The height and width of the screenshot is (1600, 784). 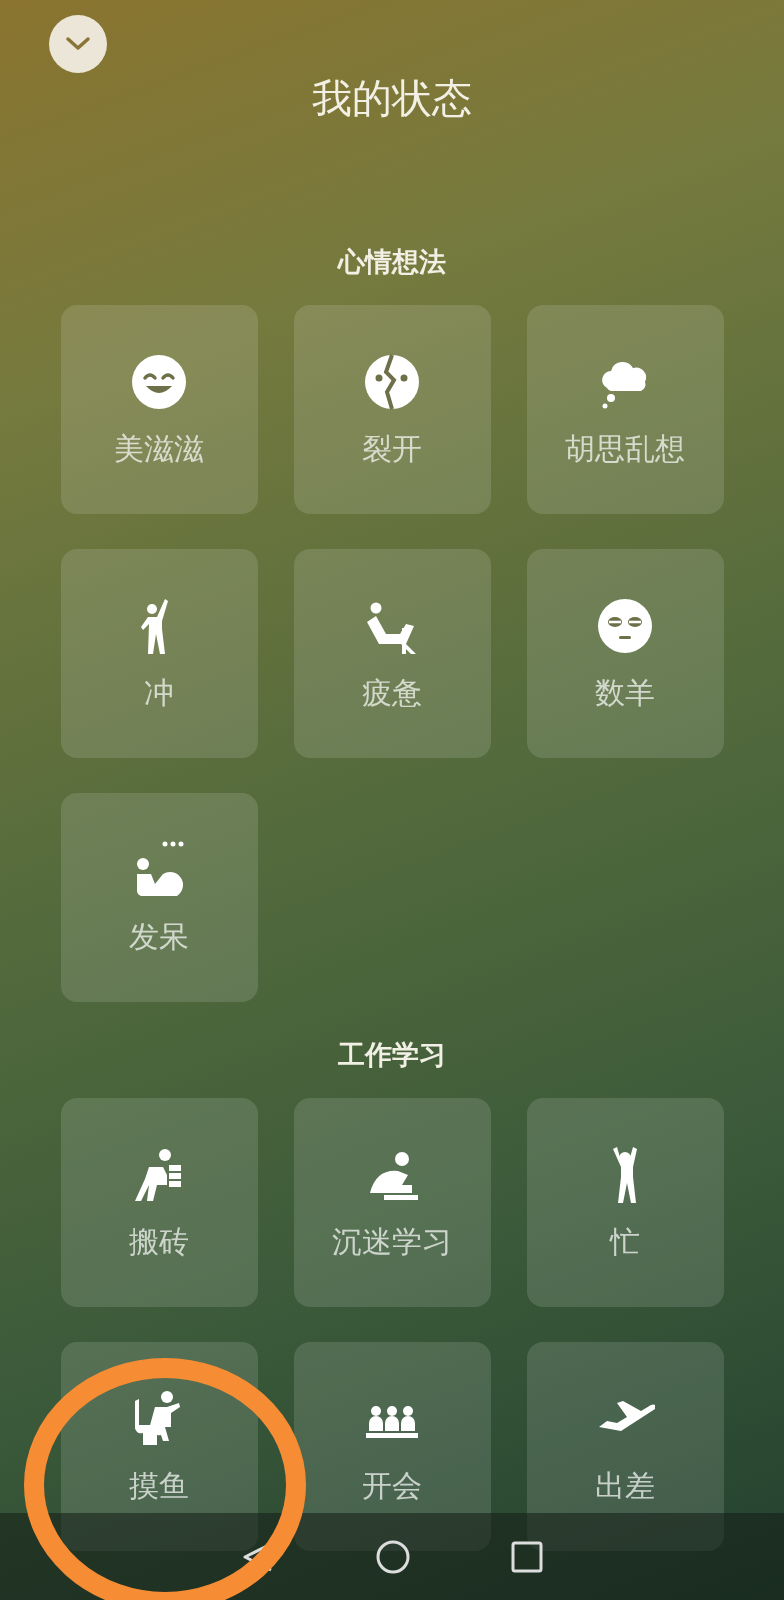 I want to click on status-tile: 冲, so click(x=159, y=653).